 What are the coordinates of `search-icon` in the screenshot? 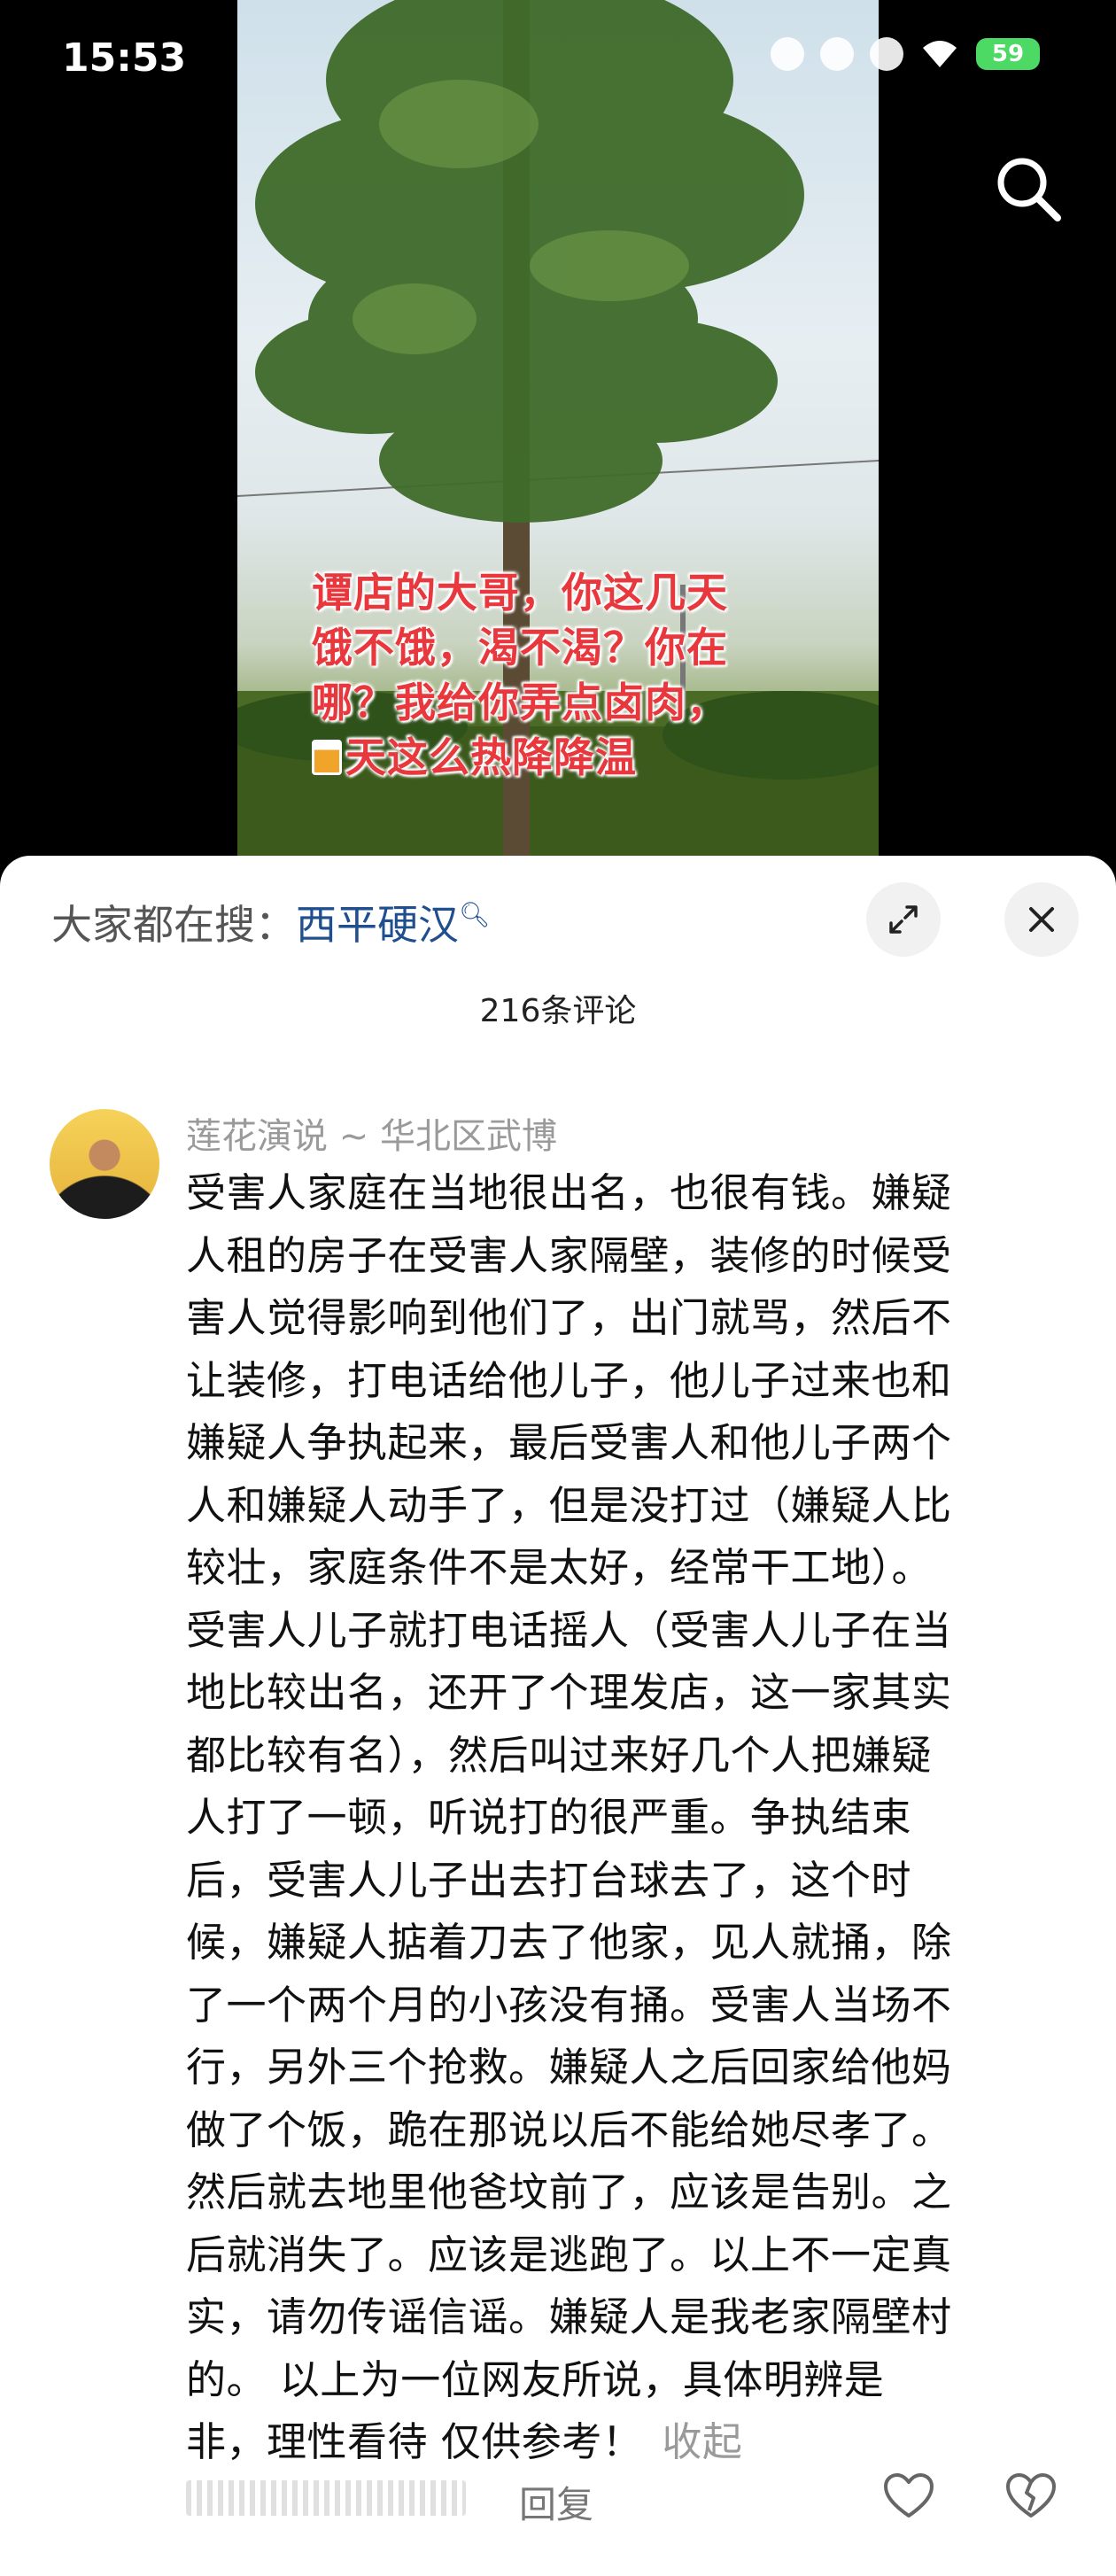 It's located at (1028, 189).